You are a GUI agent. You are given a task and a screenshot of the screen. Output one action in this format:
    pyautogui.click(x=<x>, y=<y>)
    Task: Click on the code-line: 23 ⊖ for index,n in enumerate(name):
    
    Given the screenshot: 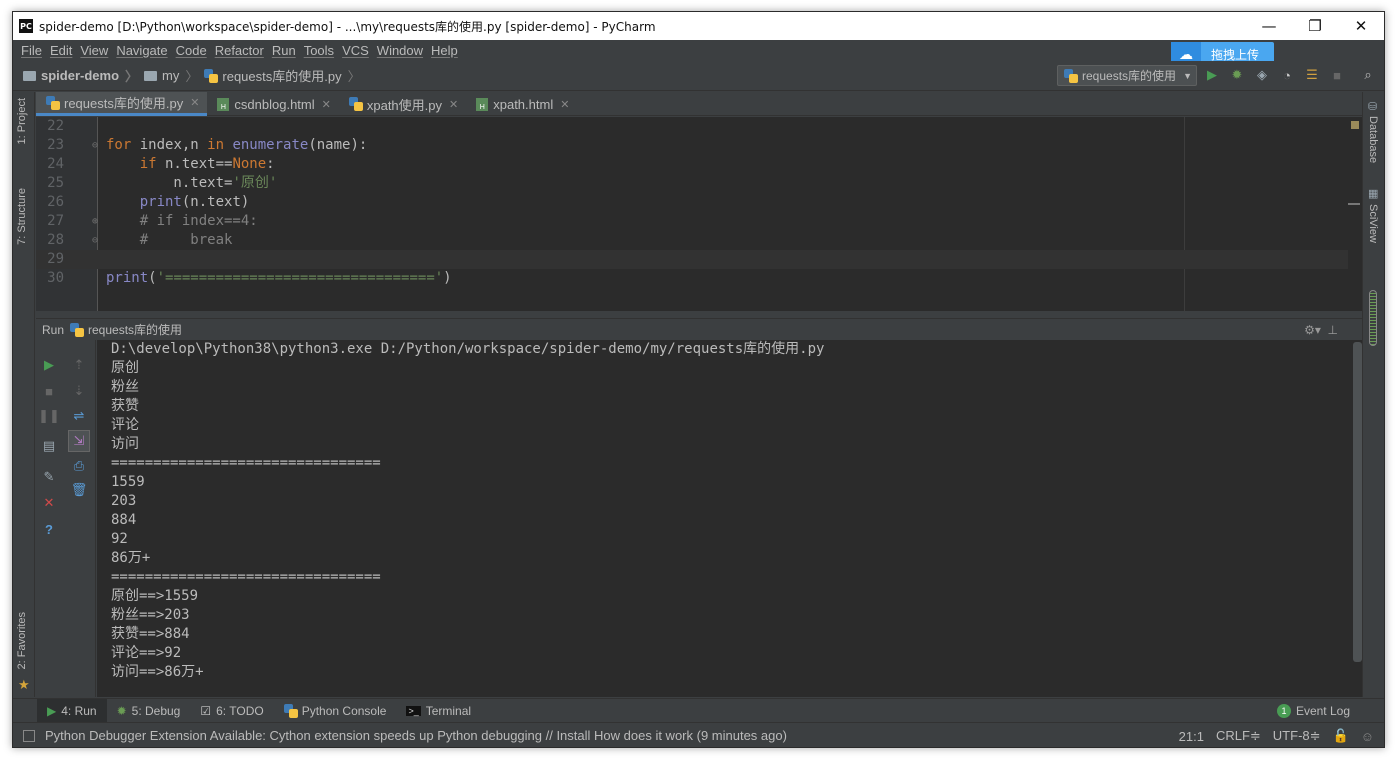 What is the action you would take?
    pyautogui.click(x=699, y=145)
    